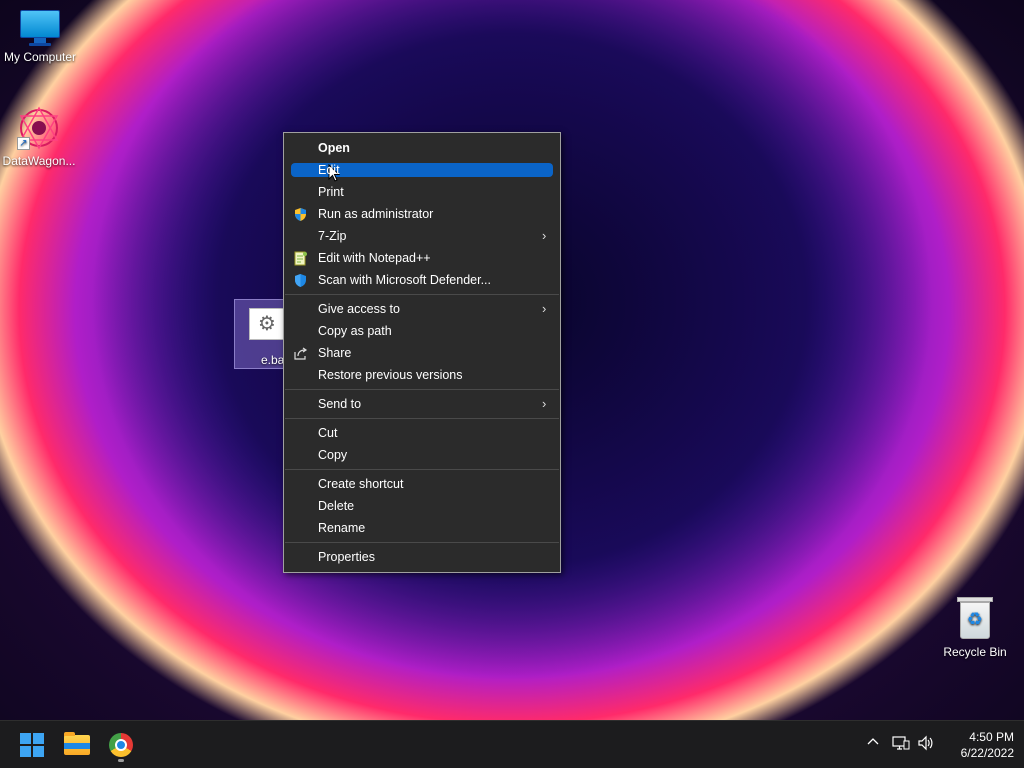  What do you see at coordinates (976, 745) in the screenshot?
I see `clock: 4:50 PM 6/22/2022` at bounding box center [976, 745].